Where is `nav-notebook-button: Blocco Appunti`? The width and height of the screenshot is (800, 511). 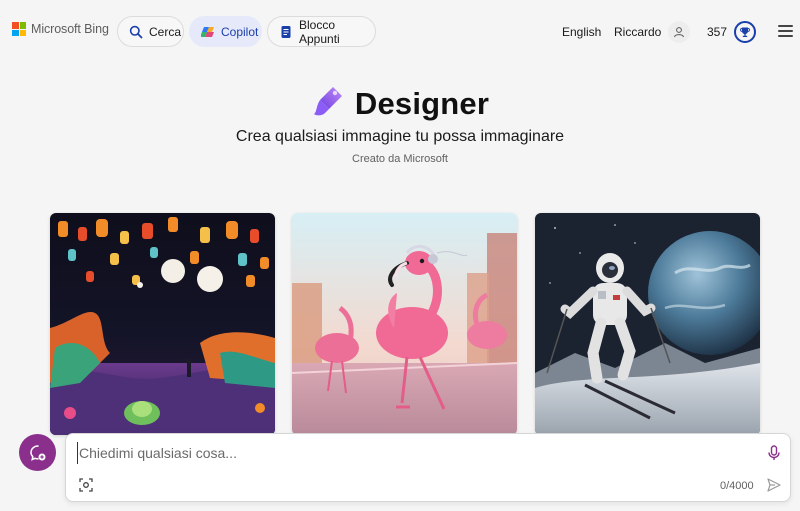
nav-notebook-button: Blocco Appunti is located at coordinates (321, 31).